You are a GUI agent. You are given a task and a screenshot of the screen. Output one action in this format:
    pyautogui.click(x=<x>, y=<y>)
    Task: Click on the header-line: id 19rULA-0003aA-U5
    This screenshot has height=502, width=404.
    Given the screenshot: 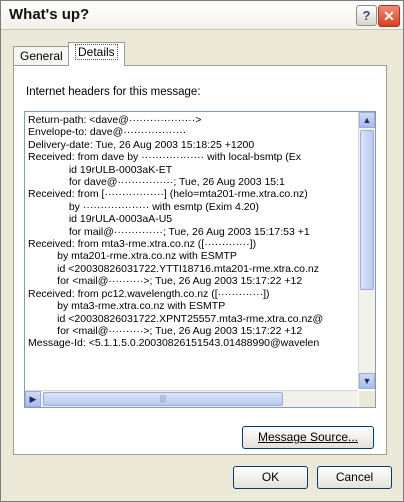 What is the action you would take?
    pyautogui.click(x=100, y=219)
    